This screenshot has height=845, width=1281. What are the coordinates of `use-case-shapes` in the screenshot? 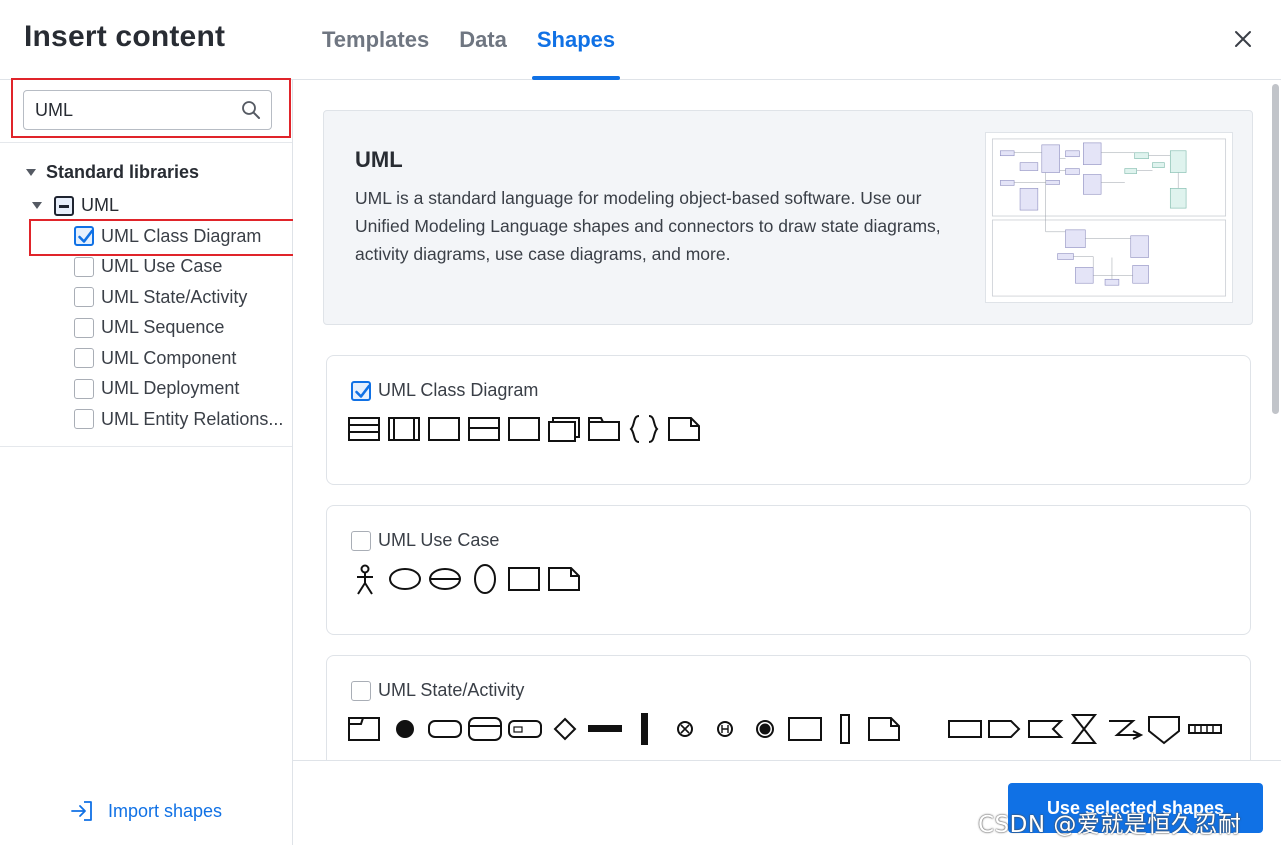 It's located at (467, 581).